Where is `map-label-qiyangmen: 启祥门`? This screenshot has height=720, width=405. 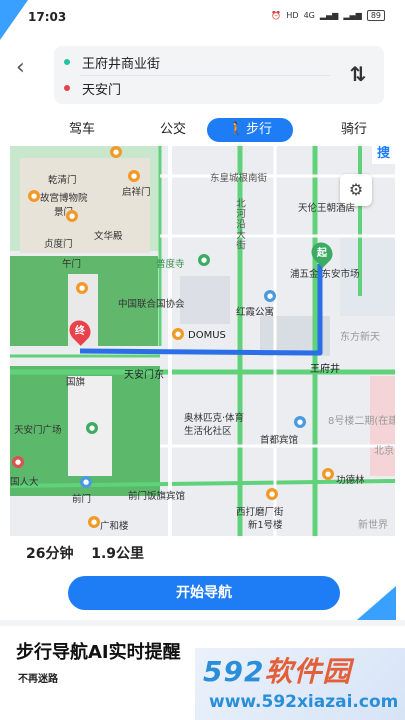
map-label-qiyangmen: 启祥门 is located at coordinates (136, 192).